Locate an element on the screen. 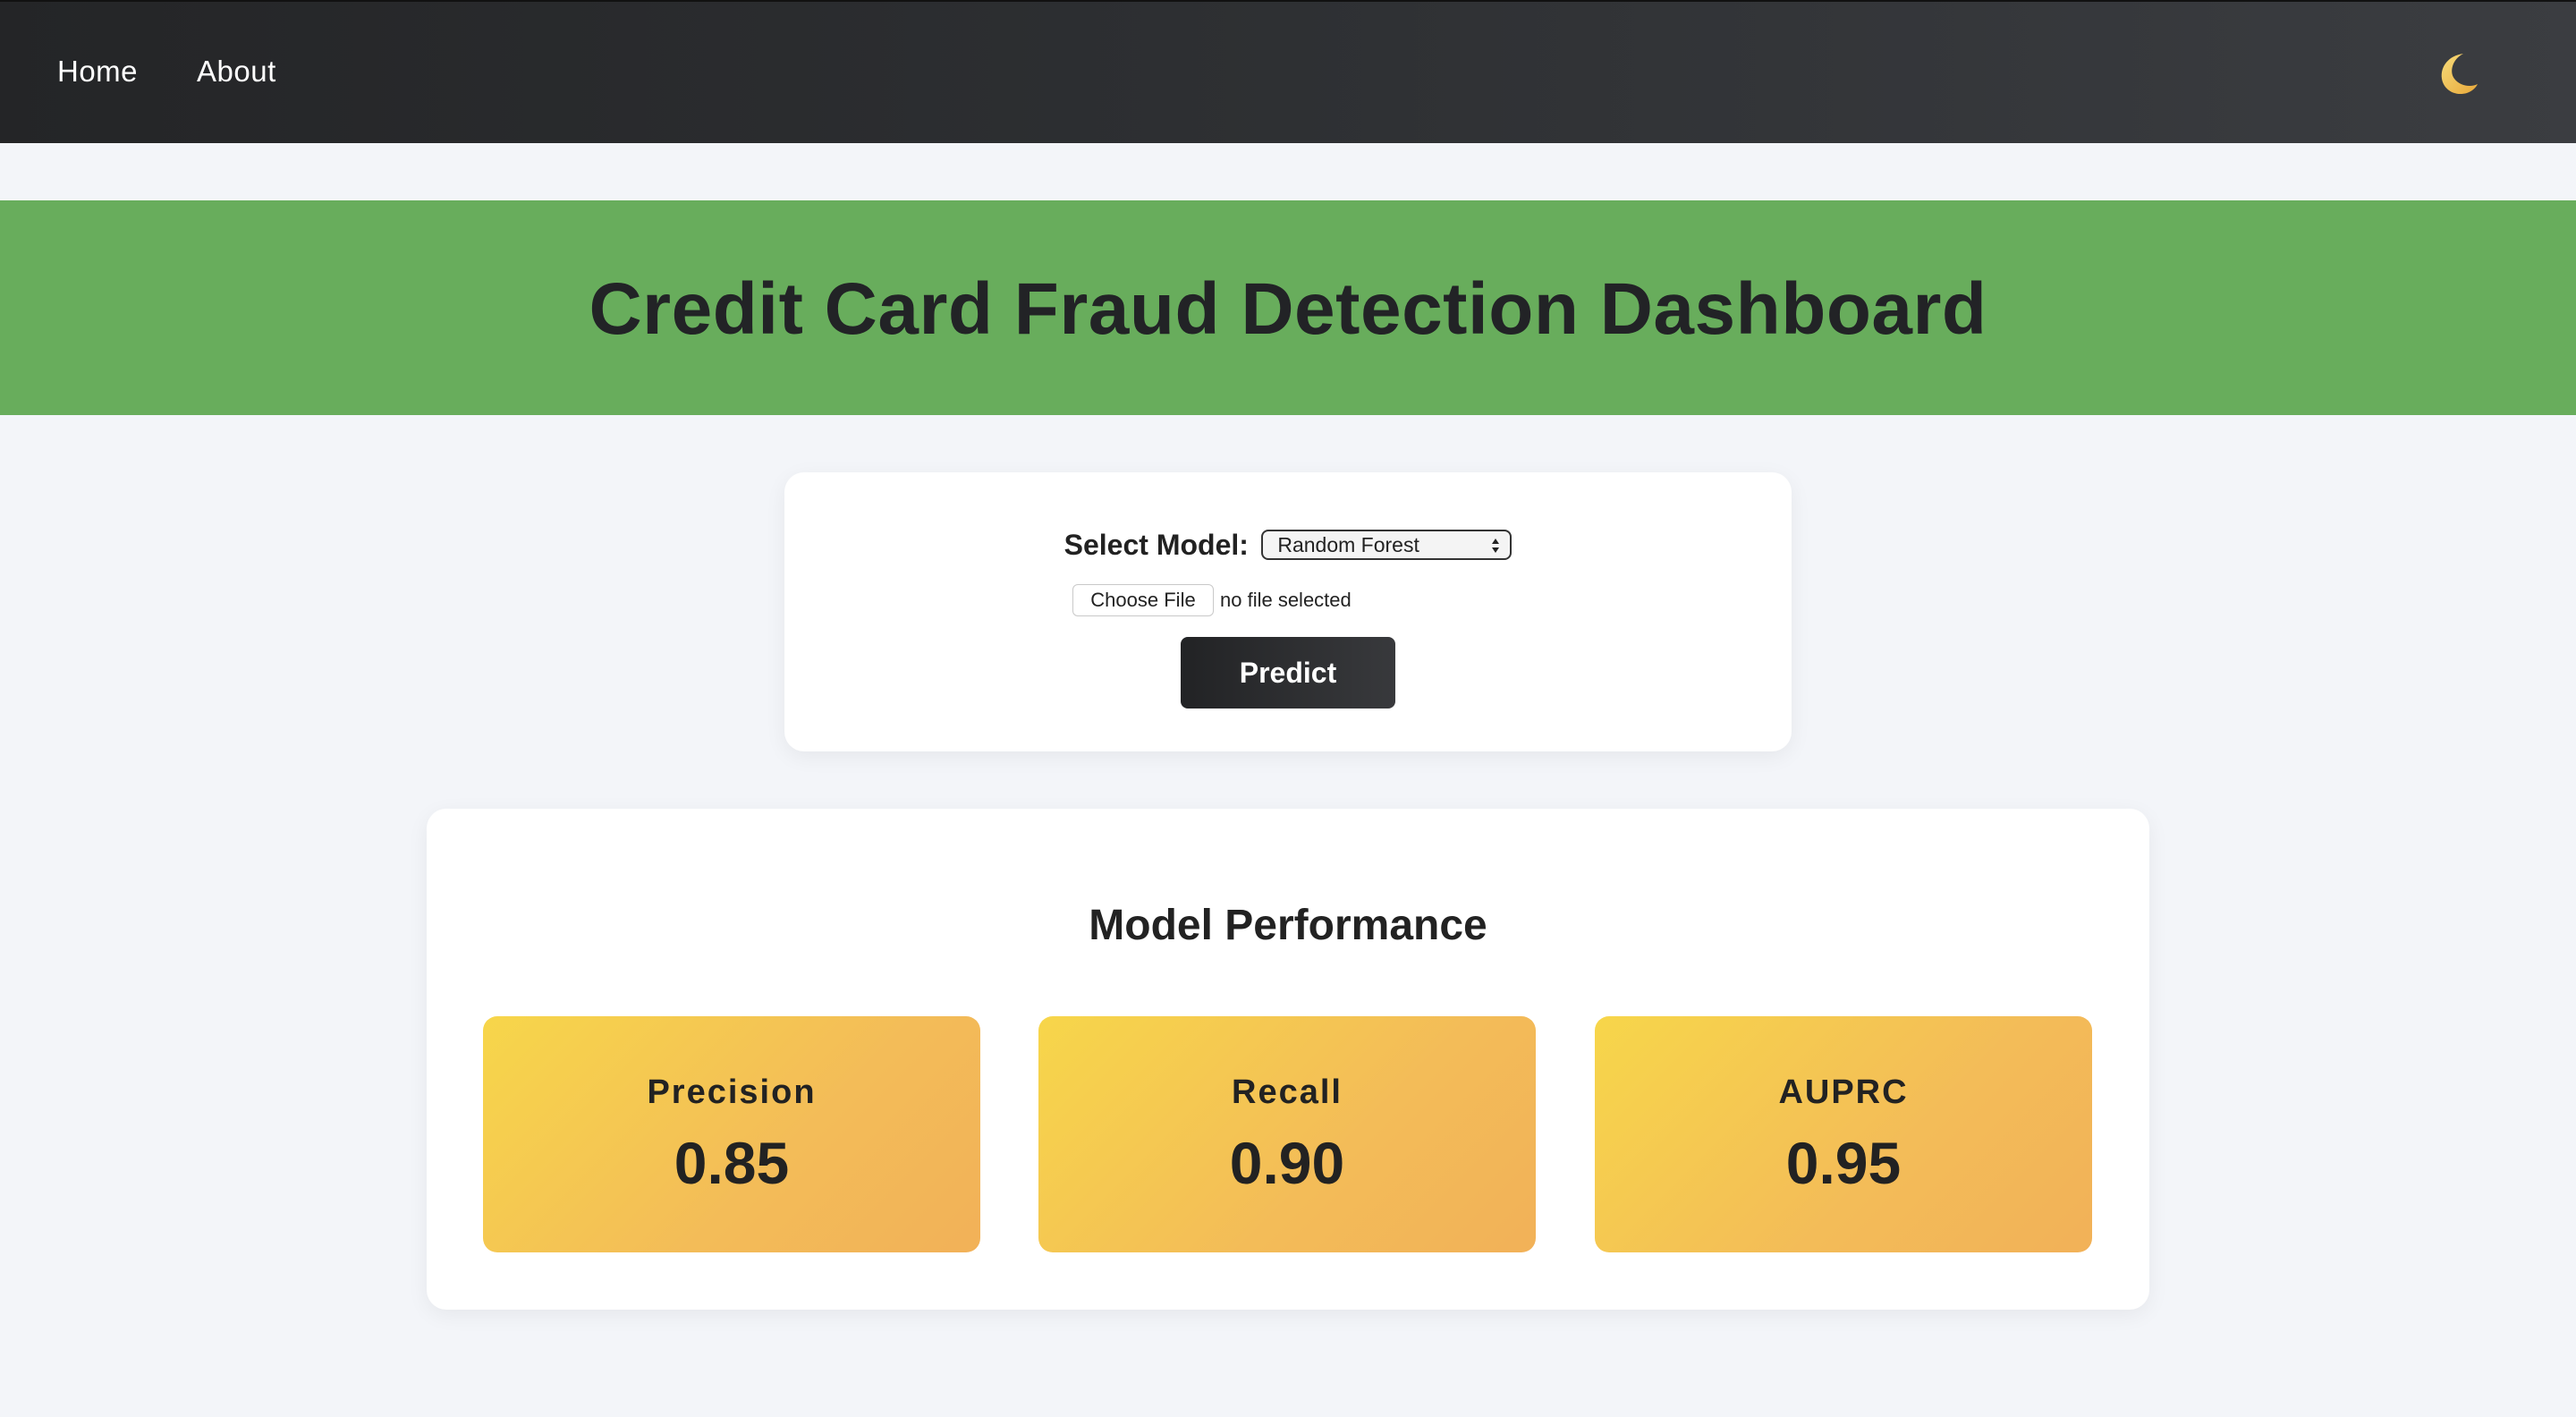 This screenshot has height=1417, width=2576. metric-card-auprc: AUPRC 0.95 is located at coordinates (1843, 1134).